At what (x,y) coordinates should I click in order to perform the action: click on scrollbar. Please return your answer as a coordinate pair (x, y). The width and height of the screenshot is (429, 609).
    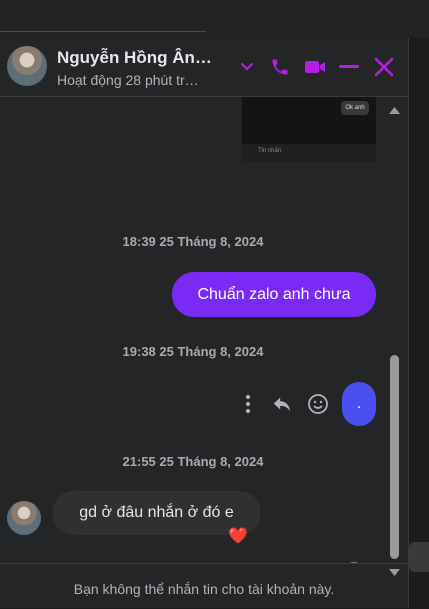
    Looking at the image, I should click on (396, 336).